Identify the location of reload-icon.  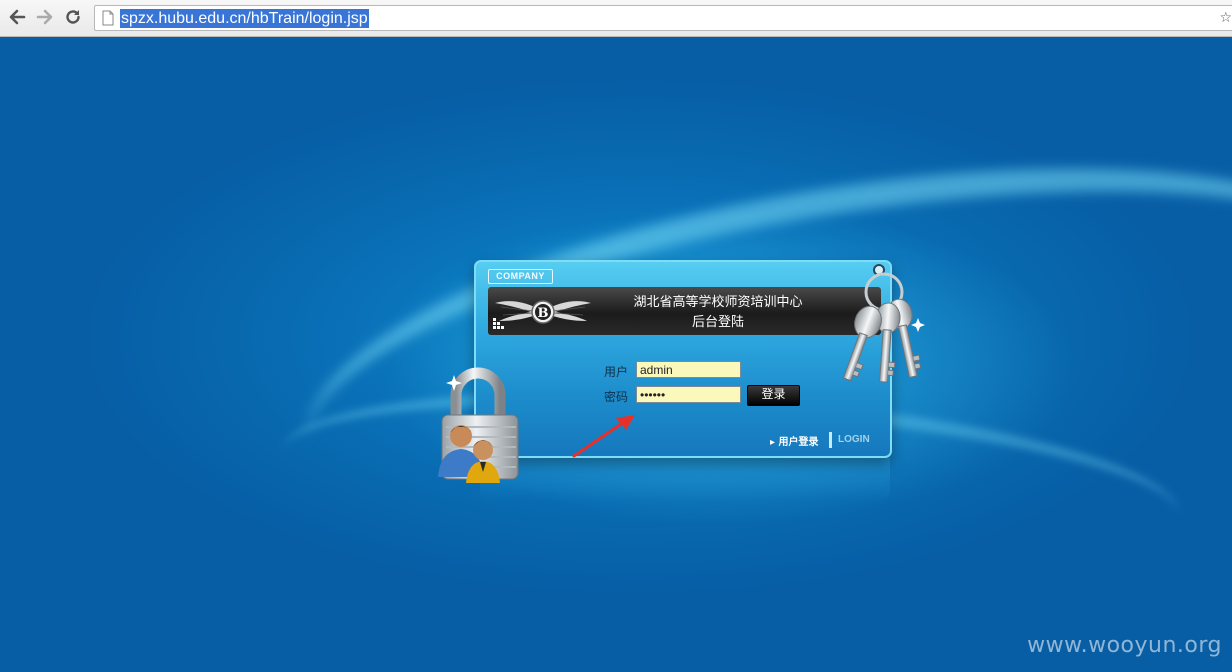
(73, 17).